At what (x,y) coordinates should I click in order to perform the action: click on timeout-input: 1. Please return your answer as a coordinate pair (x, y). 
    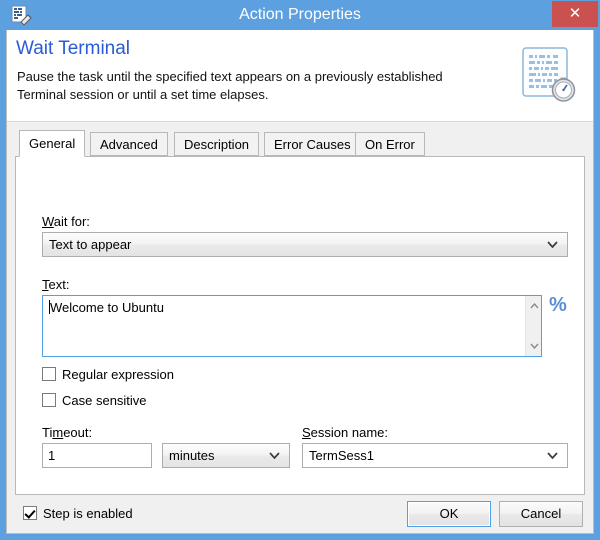
    Looking at the image, I should click on (97, 455).